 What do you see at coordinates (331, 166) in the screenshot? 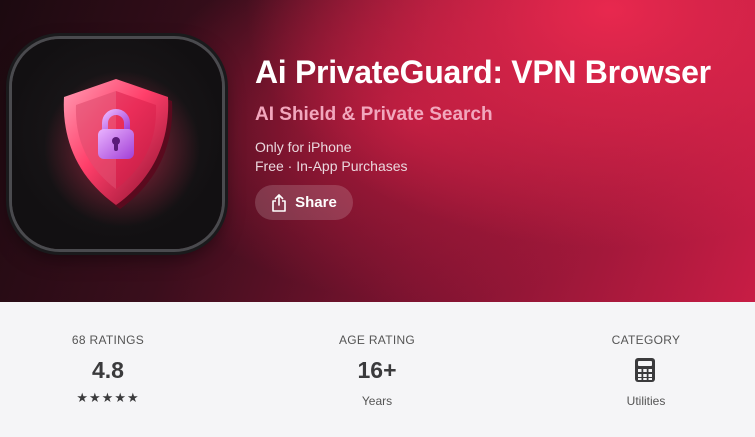
I see `price-info: Free · In-App Purchases` at bounding box center [331, 166].